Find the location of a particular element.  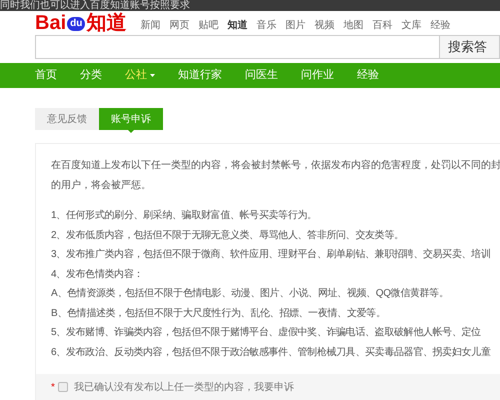

rule-text: 2、发布低质内容，包括但不限于无聊无意义类、辱骂他人、答非所问、交友类等。 is located at coordinates (228, 235).